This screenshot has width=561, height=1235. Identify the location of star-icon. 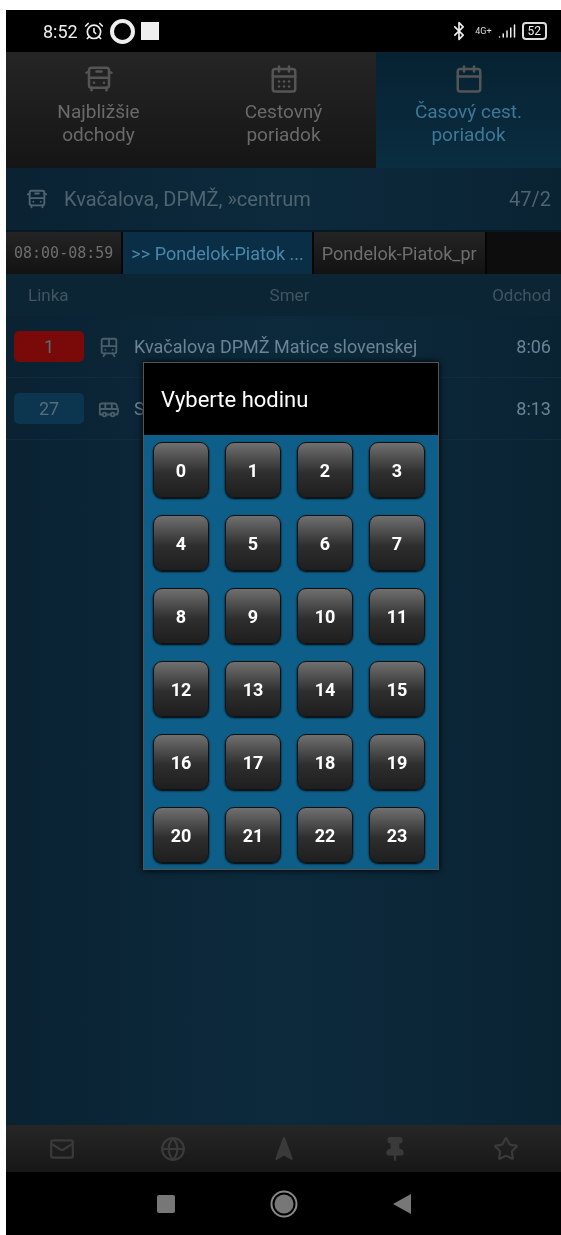
(505, 1148).